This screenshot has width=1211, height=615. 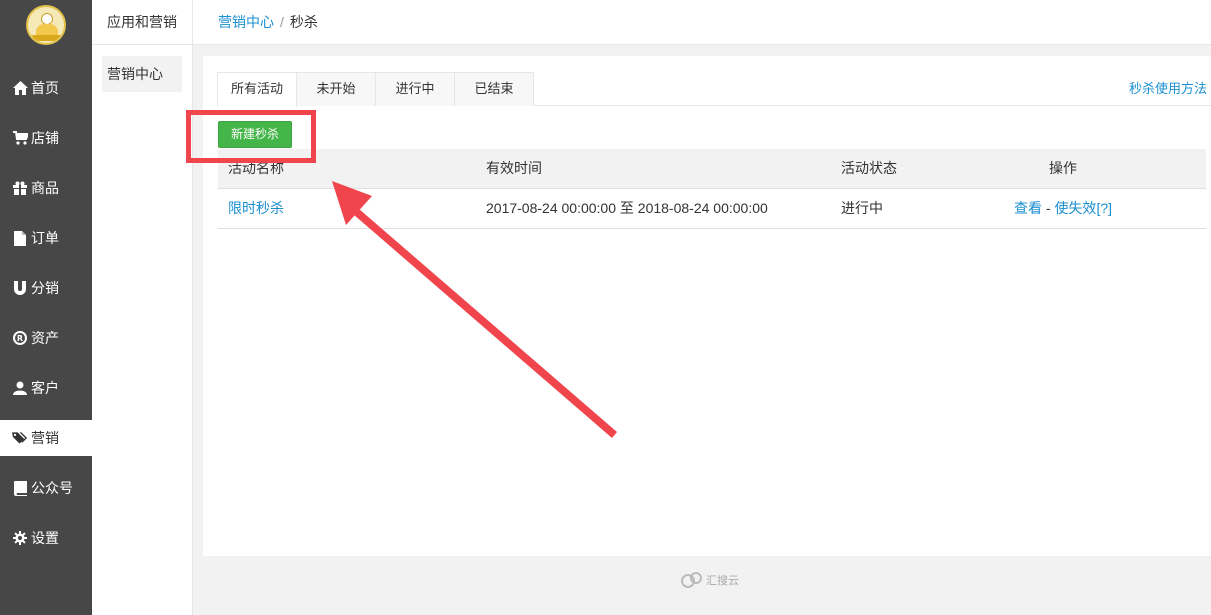 I want to click on nav-item-orders: 订单, so click(x=46, y=238).